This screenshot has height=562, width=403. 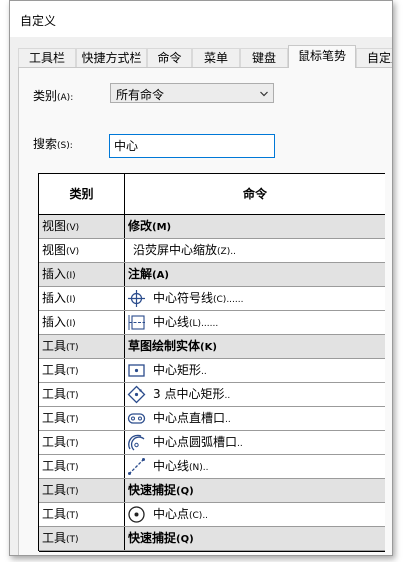 I want to click on table-row: 工具(T) 中心矩形.., so click(x=212, y=371).